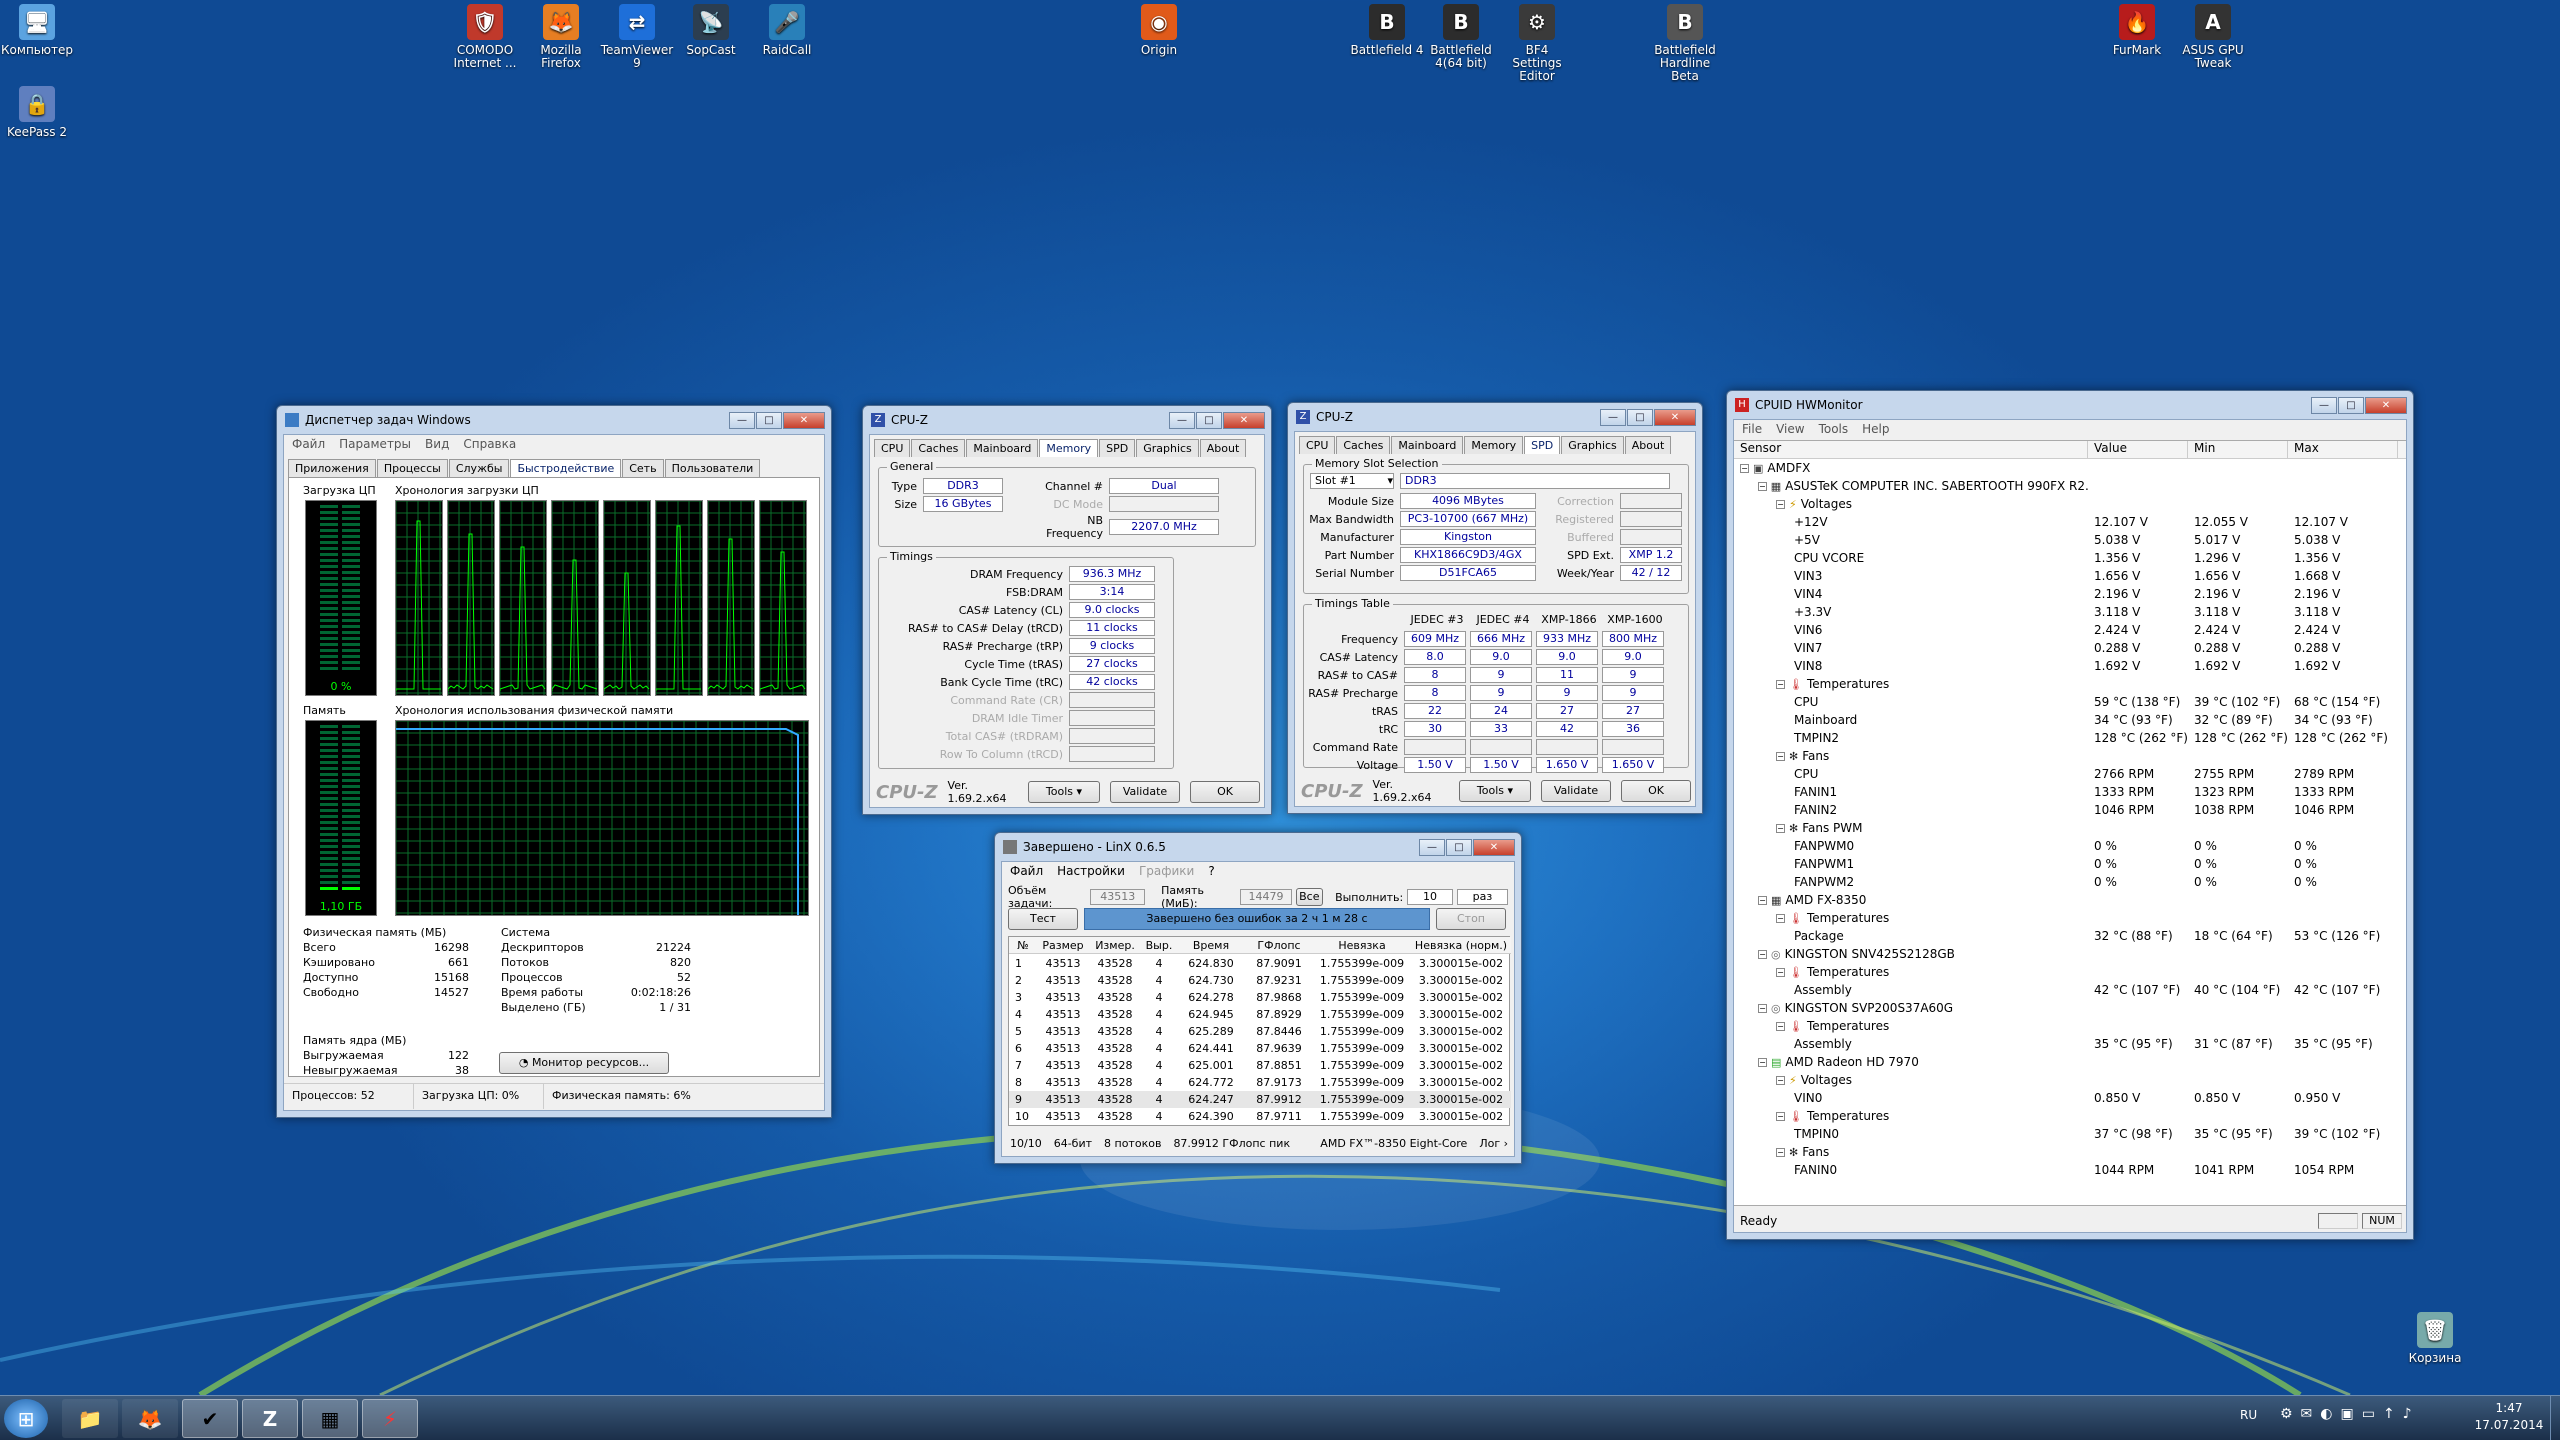 Image resolution: width=2560 pixels, height=1440 pixels. What do you see at coordinates (1145, 792) in the screenshot?
I see `validate-button: Validate` at bounding box center [1145, 792].